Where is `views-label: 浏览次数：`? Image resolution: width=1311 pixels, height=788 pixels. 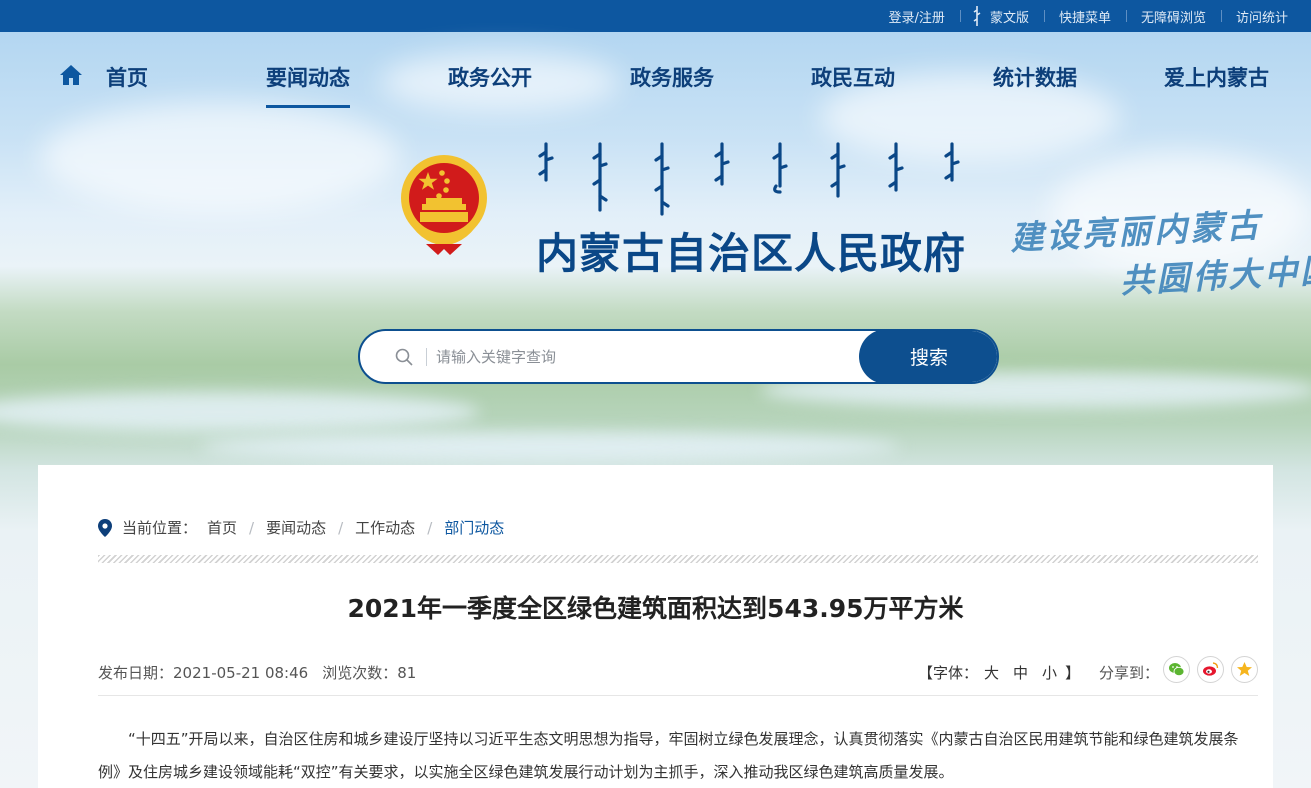
views-label: 浏览次数： is located at coordinates (360, 673).